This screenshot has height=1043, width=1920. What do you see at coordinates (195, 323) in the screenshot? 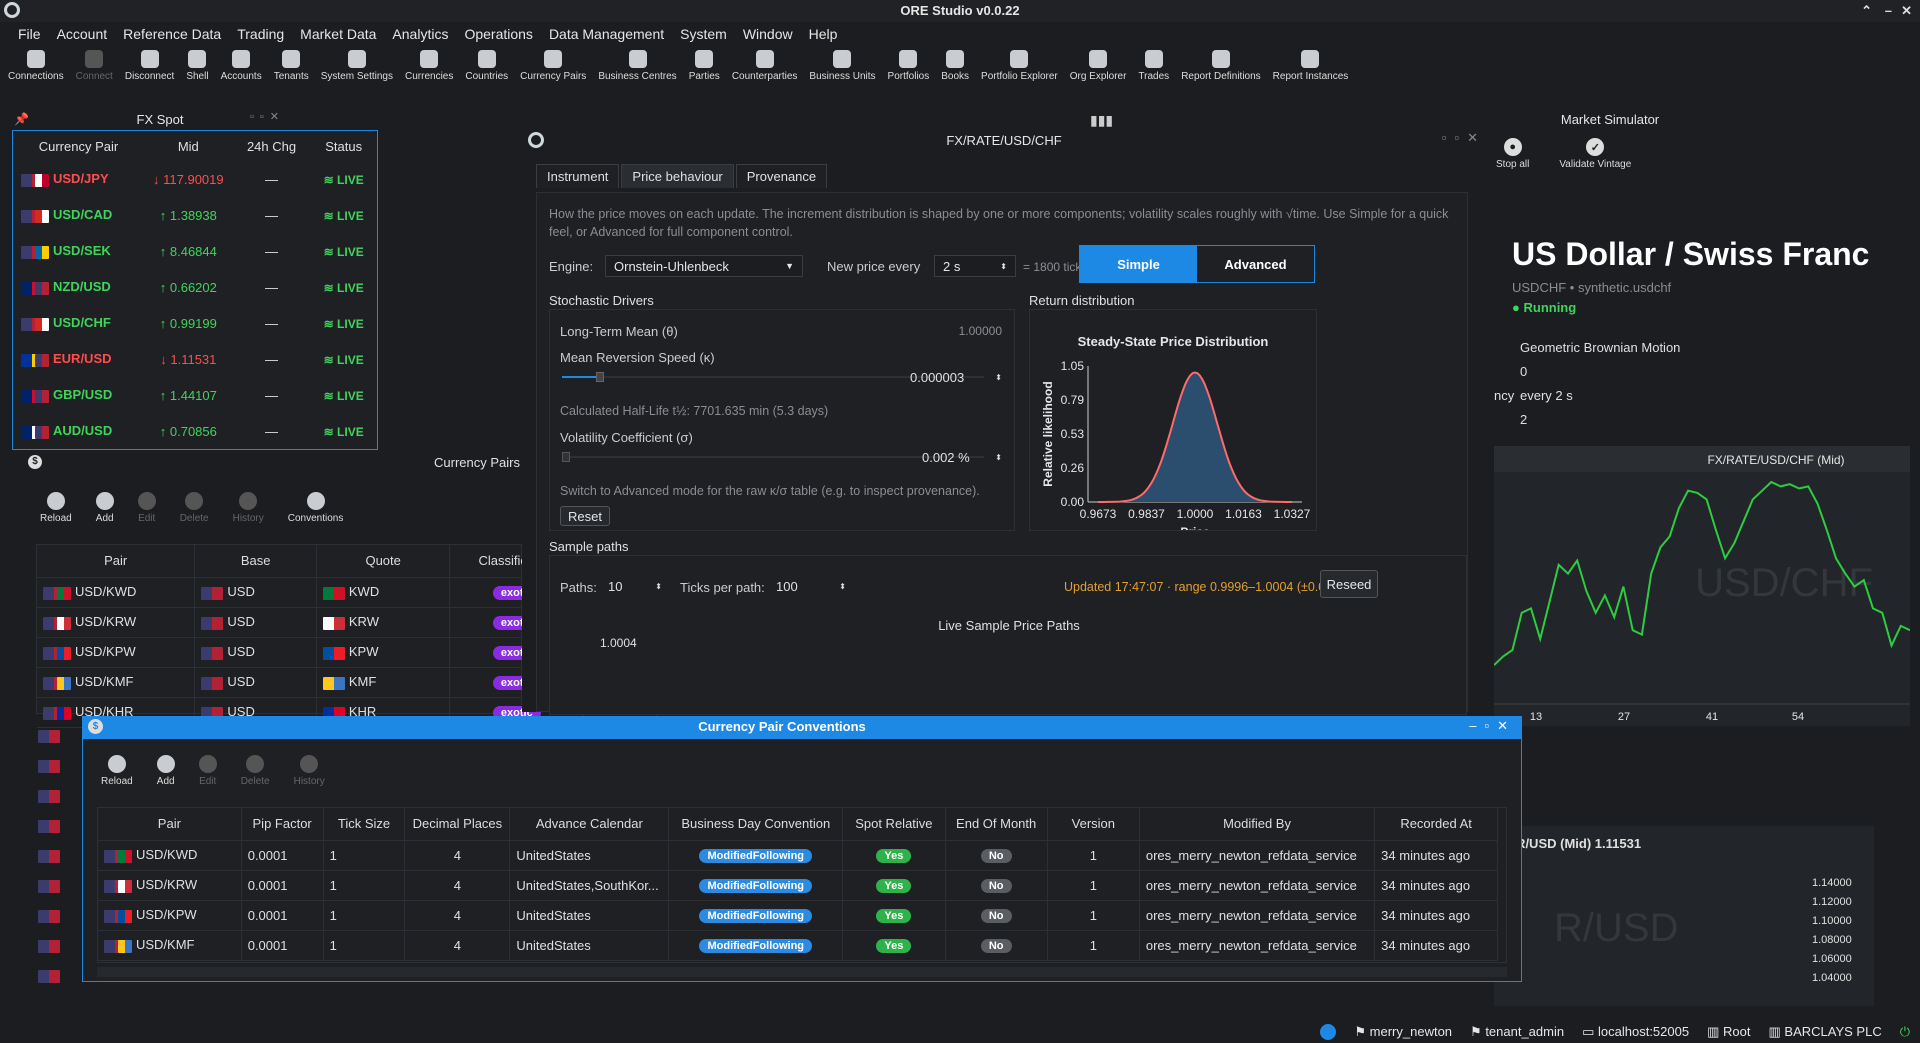
I see `fxspot-row: USD/CHF ↑ 0.99199 — ≋ LIVE` at bounding box center [195, 323].